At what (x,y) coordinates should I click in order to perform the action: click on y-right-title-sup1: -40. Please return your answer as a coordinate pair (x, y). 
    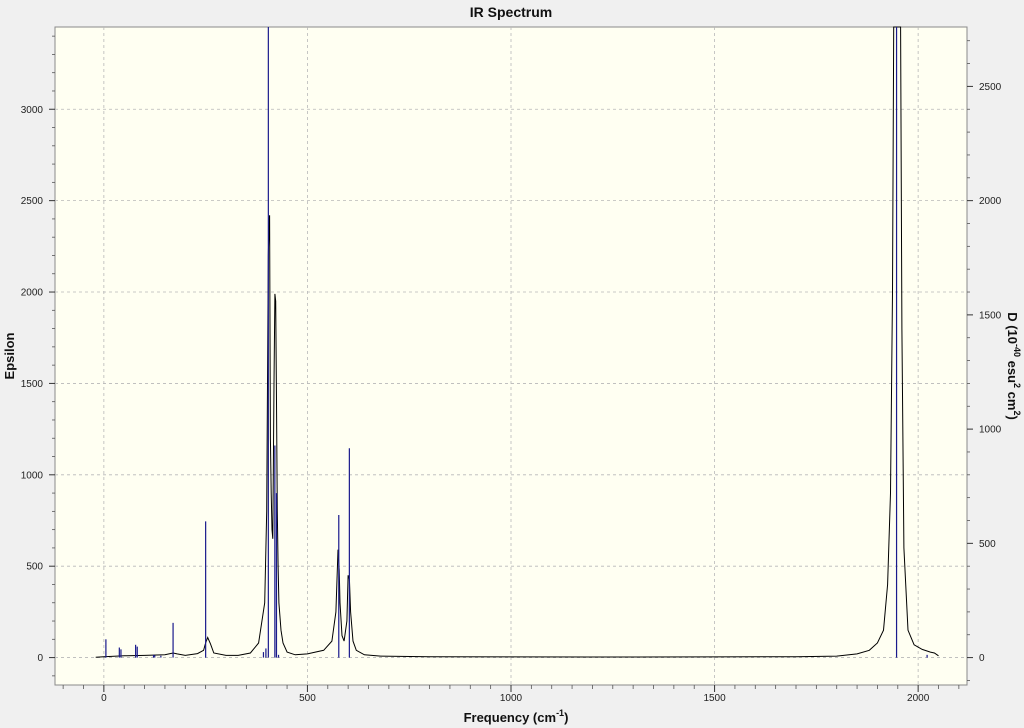
    Looking at the image, I should click on (1017, 350).